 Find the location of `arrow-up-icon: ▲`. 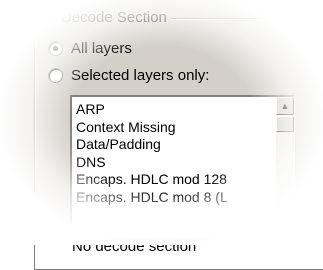

arrow-up-icon: ▲ is located at coordinates (285, 106).